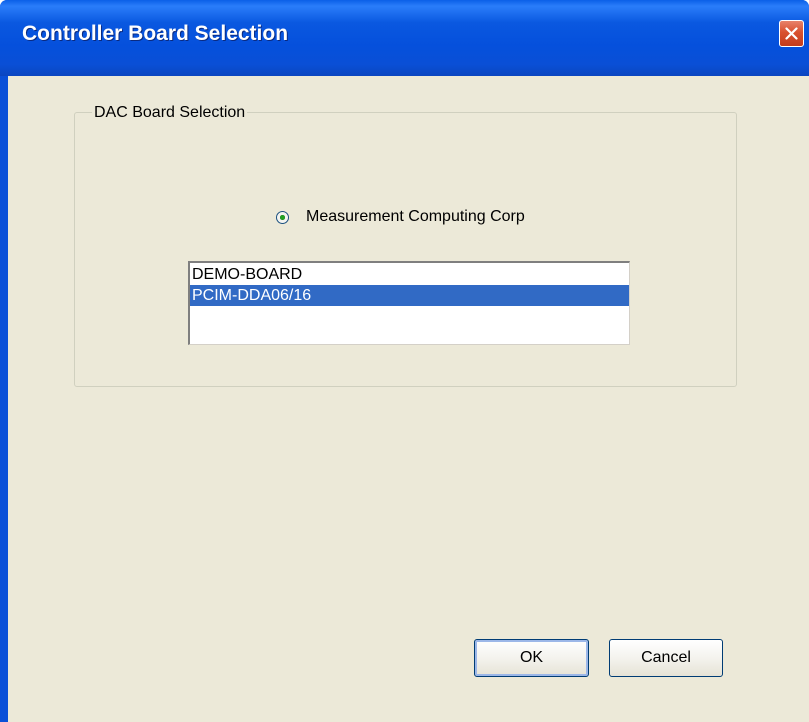 The width and height of the screenshot is (809, 722). Describe the element at coordinates (409, 295) in the screenshot. I see `list-item-pcim-dda06-16: PCIM-DDA06/16` at that location.